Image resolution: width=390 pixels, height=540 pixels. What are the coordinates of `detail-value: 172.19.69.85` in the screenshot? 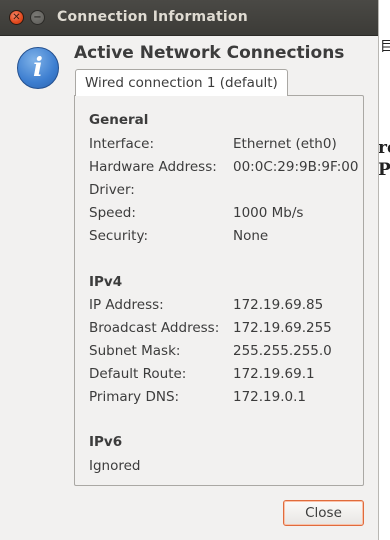 It's located at (278, 305).